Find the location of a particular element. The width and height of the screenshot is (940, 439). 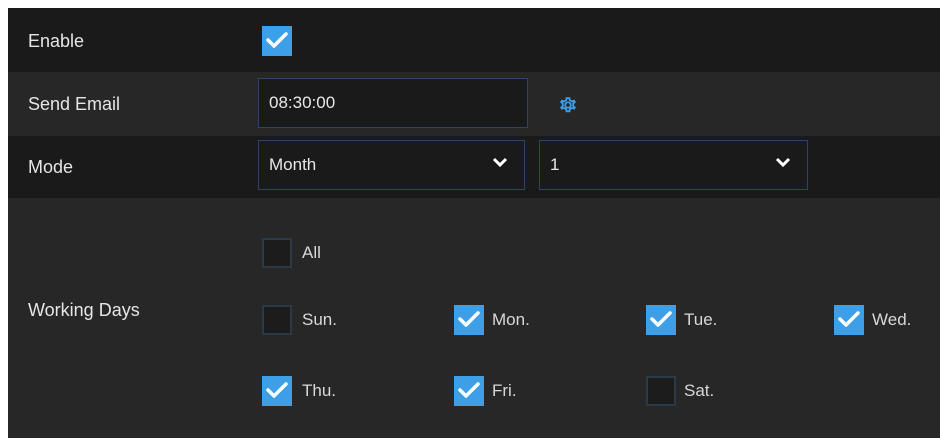

send-email-row: Send Email 08:30:00 is located at coordinates (474, 104).